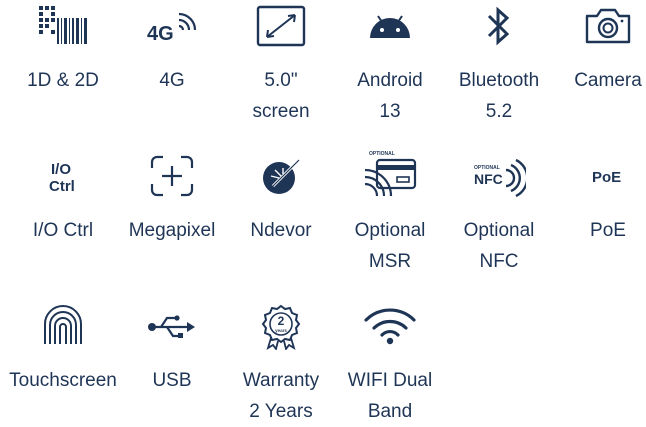 The image size is (646, 427). Describe the element at coordinates (160, 33) in the screenshot. I see `svg-text: 4G` at that location.